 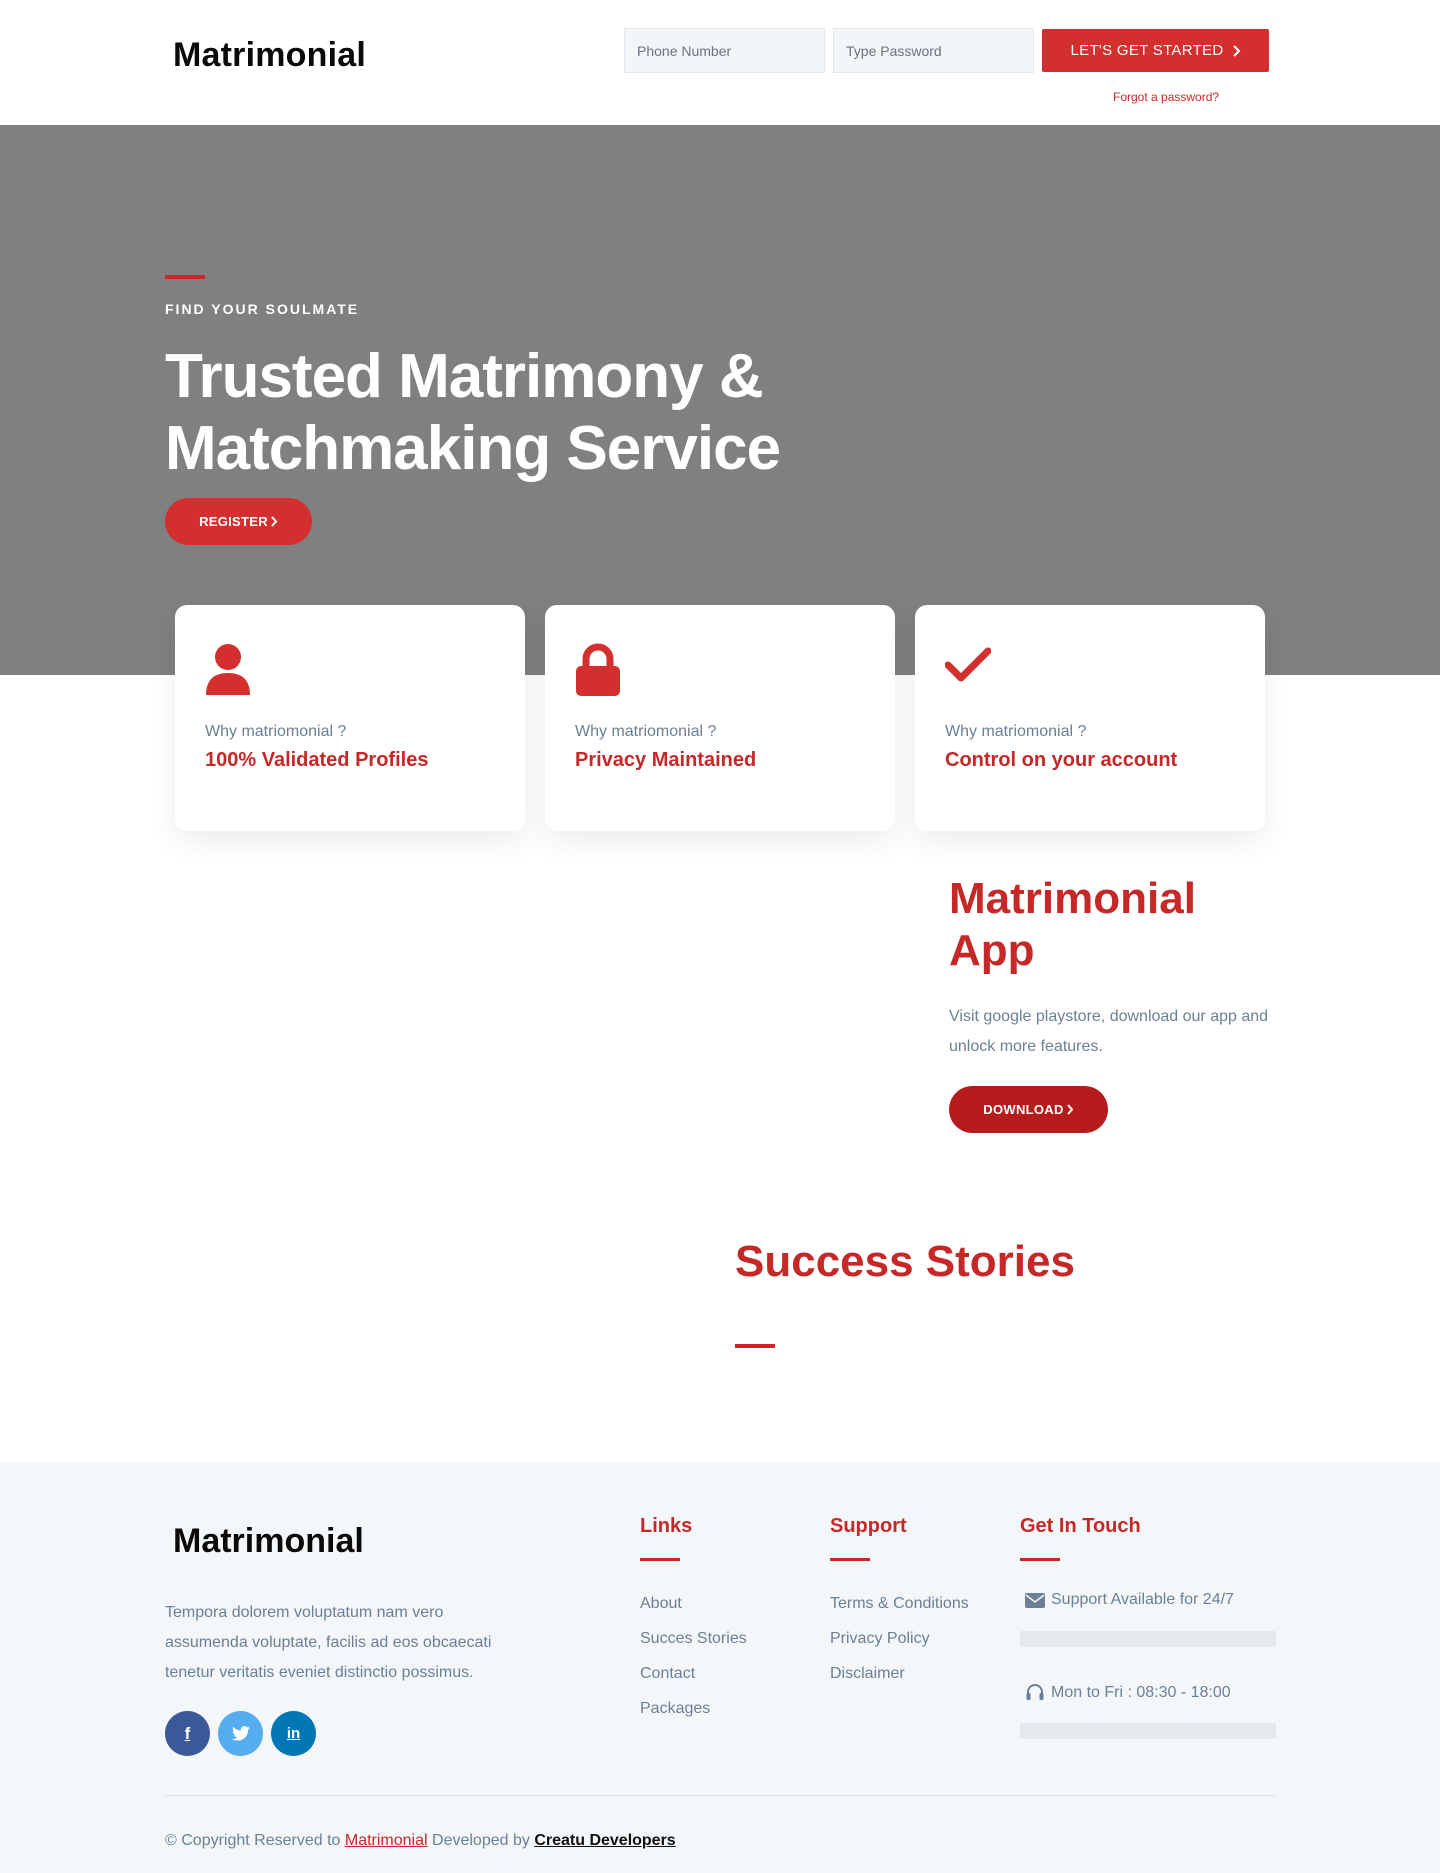 I want to click on links-heading: Links, so click(x=666, y=1526).